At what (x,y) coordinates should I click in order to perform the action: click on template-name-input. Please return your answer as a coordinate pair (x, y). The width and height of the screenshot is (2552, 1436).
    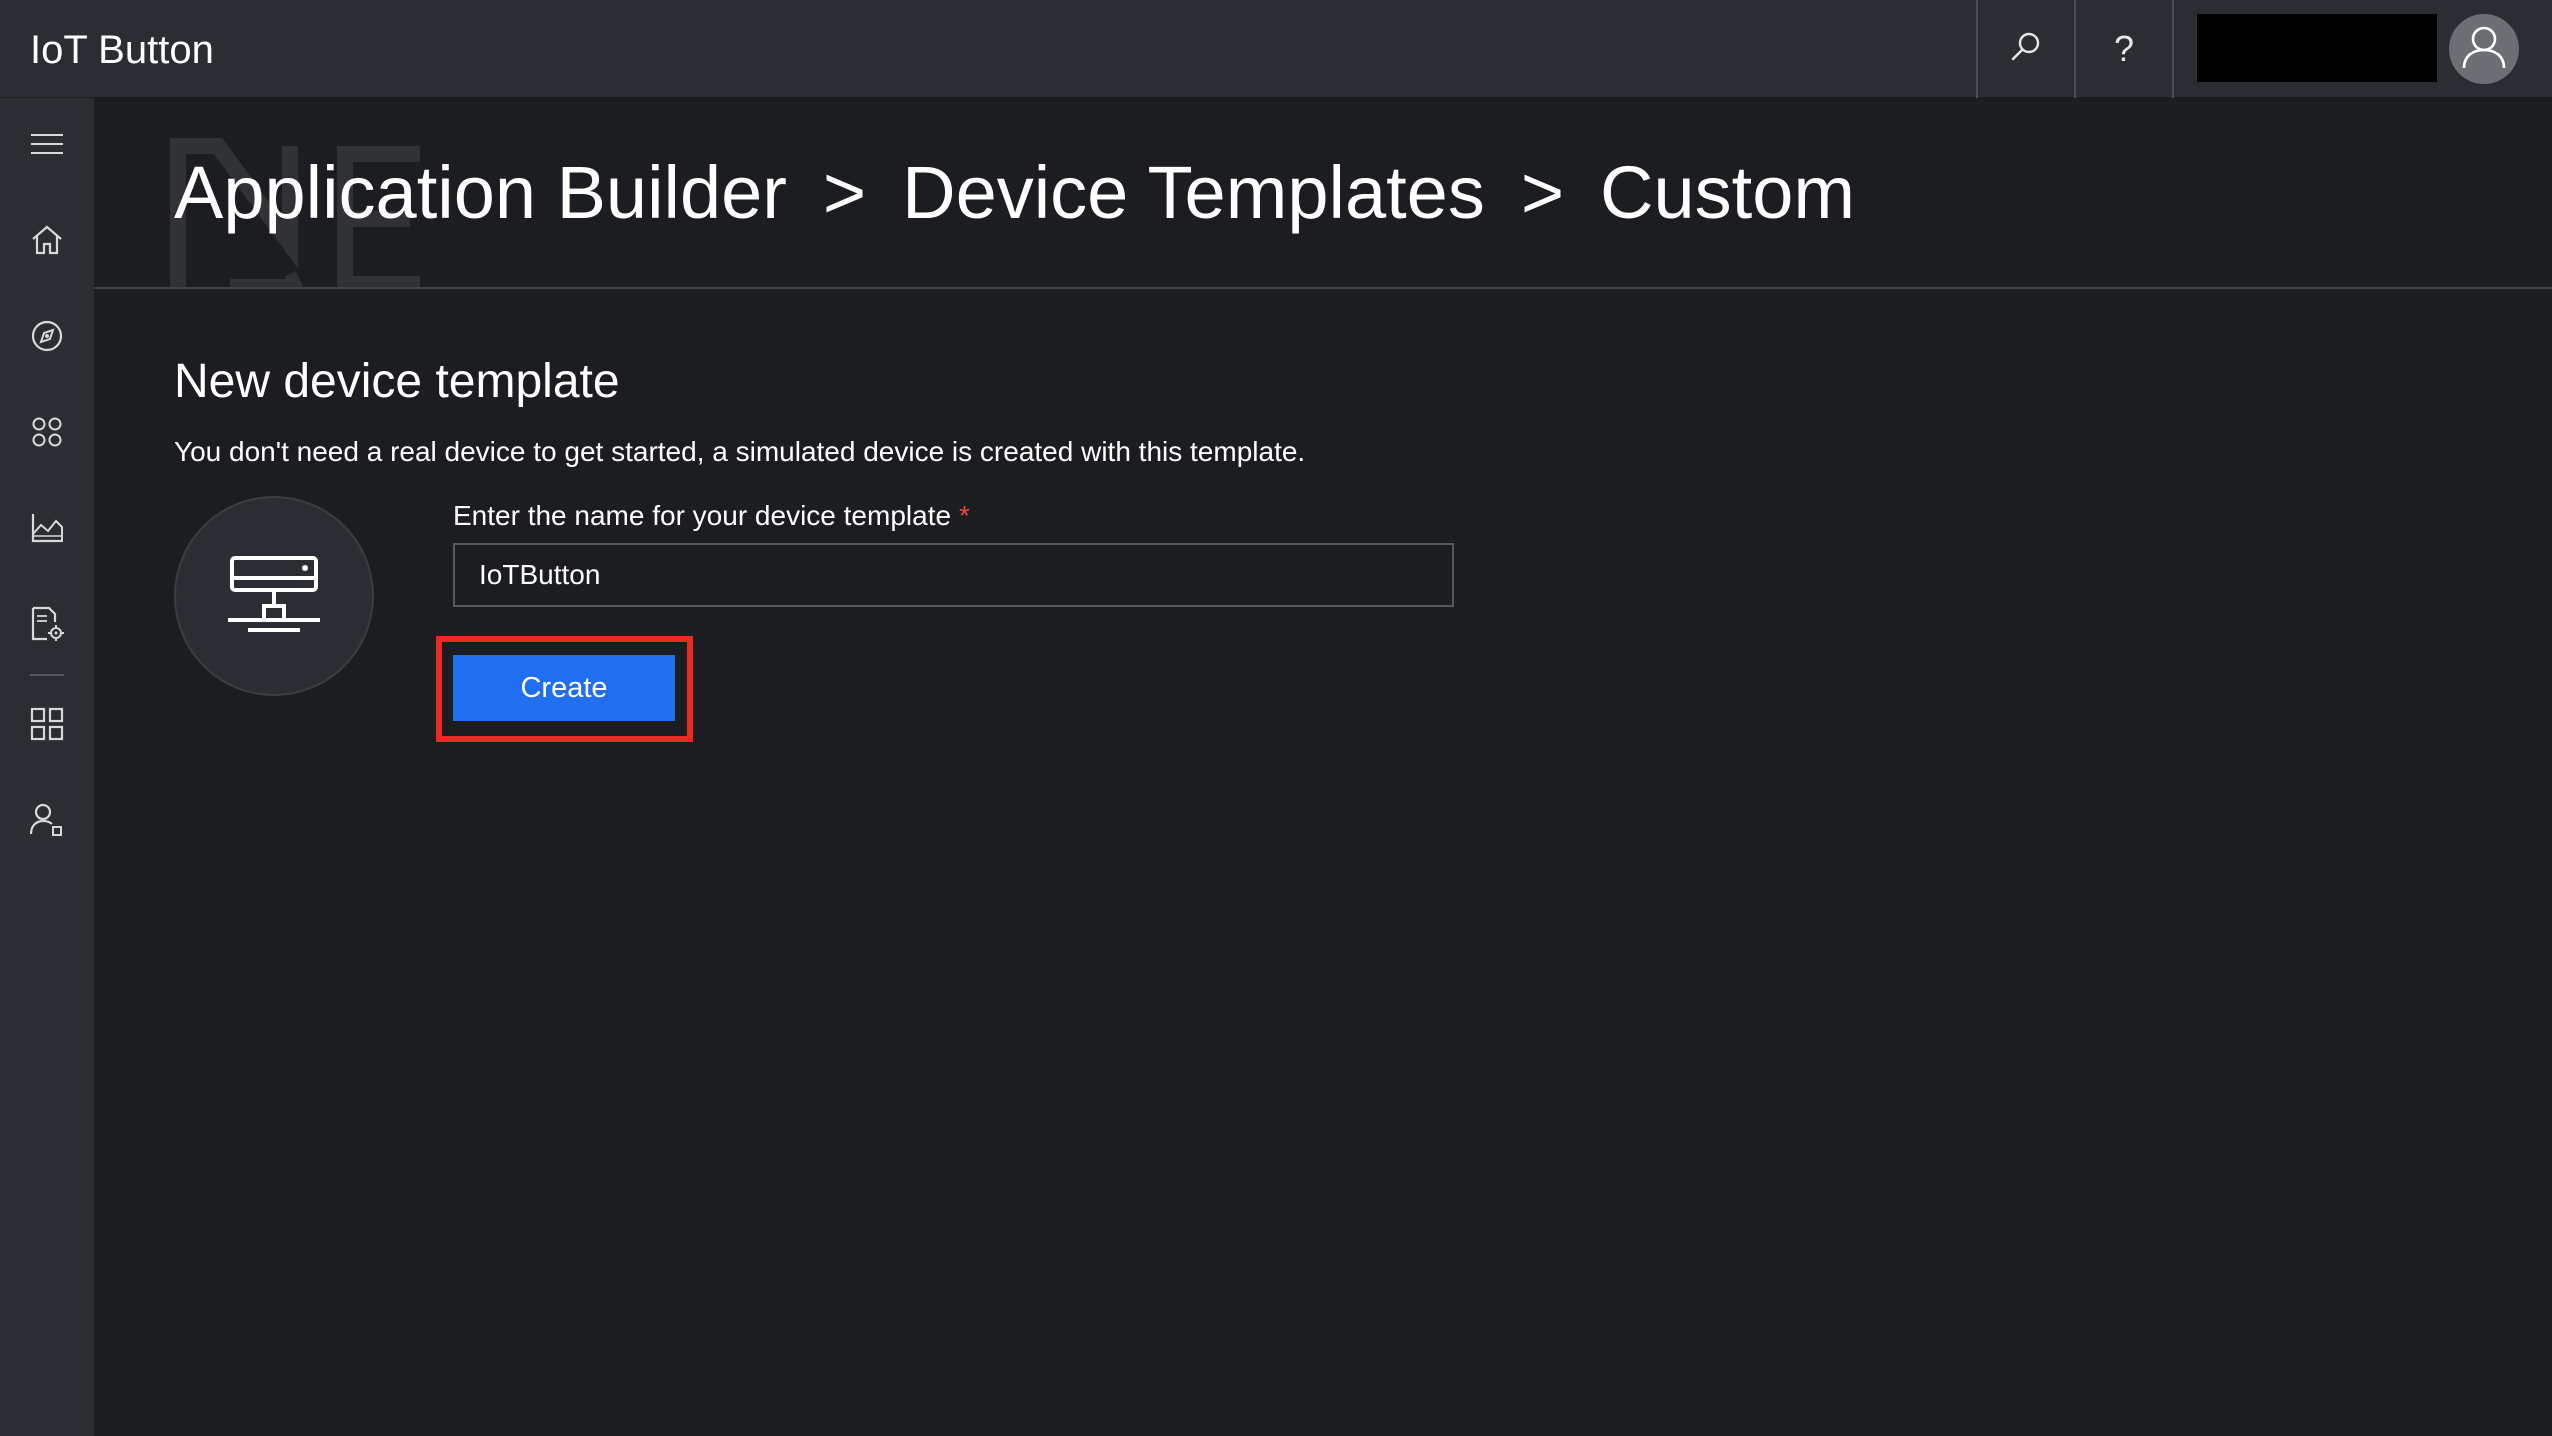
    Looking at the image, I should click on (953, 575).